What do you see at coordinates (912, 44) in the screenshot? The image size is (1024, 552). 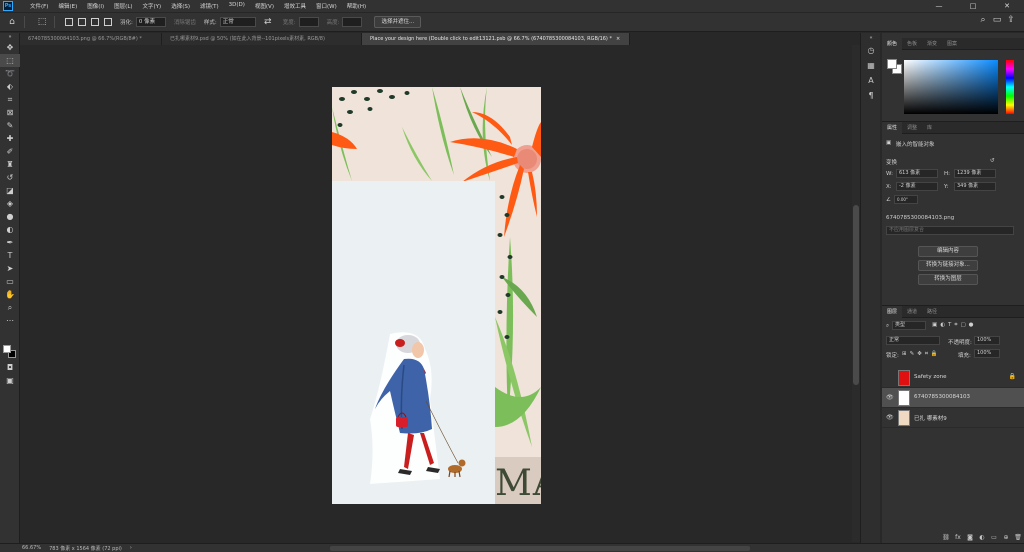 I see `tab-swatches: 色板` at bounding box center [912, 44].